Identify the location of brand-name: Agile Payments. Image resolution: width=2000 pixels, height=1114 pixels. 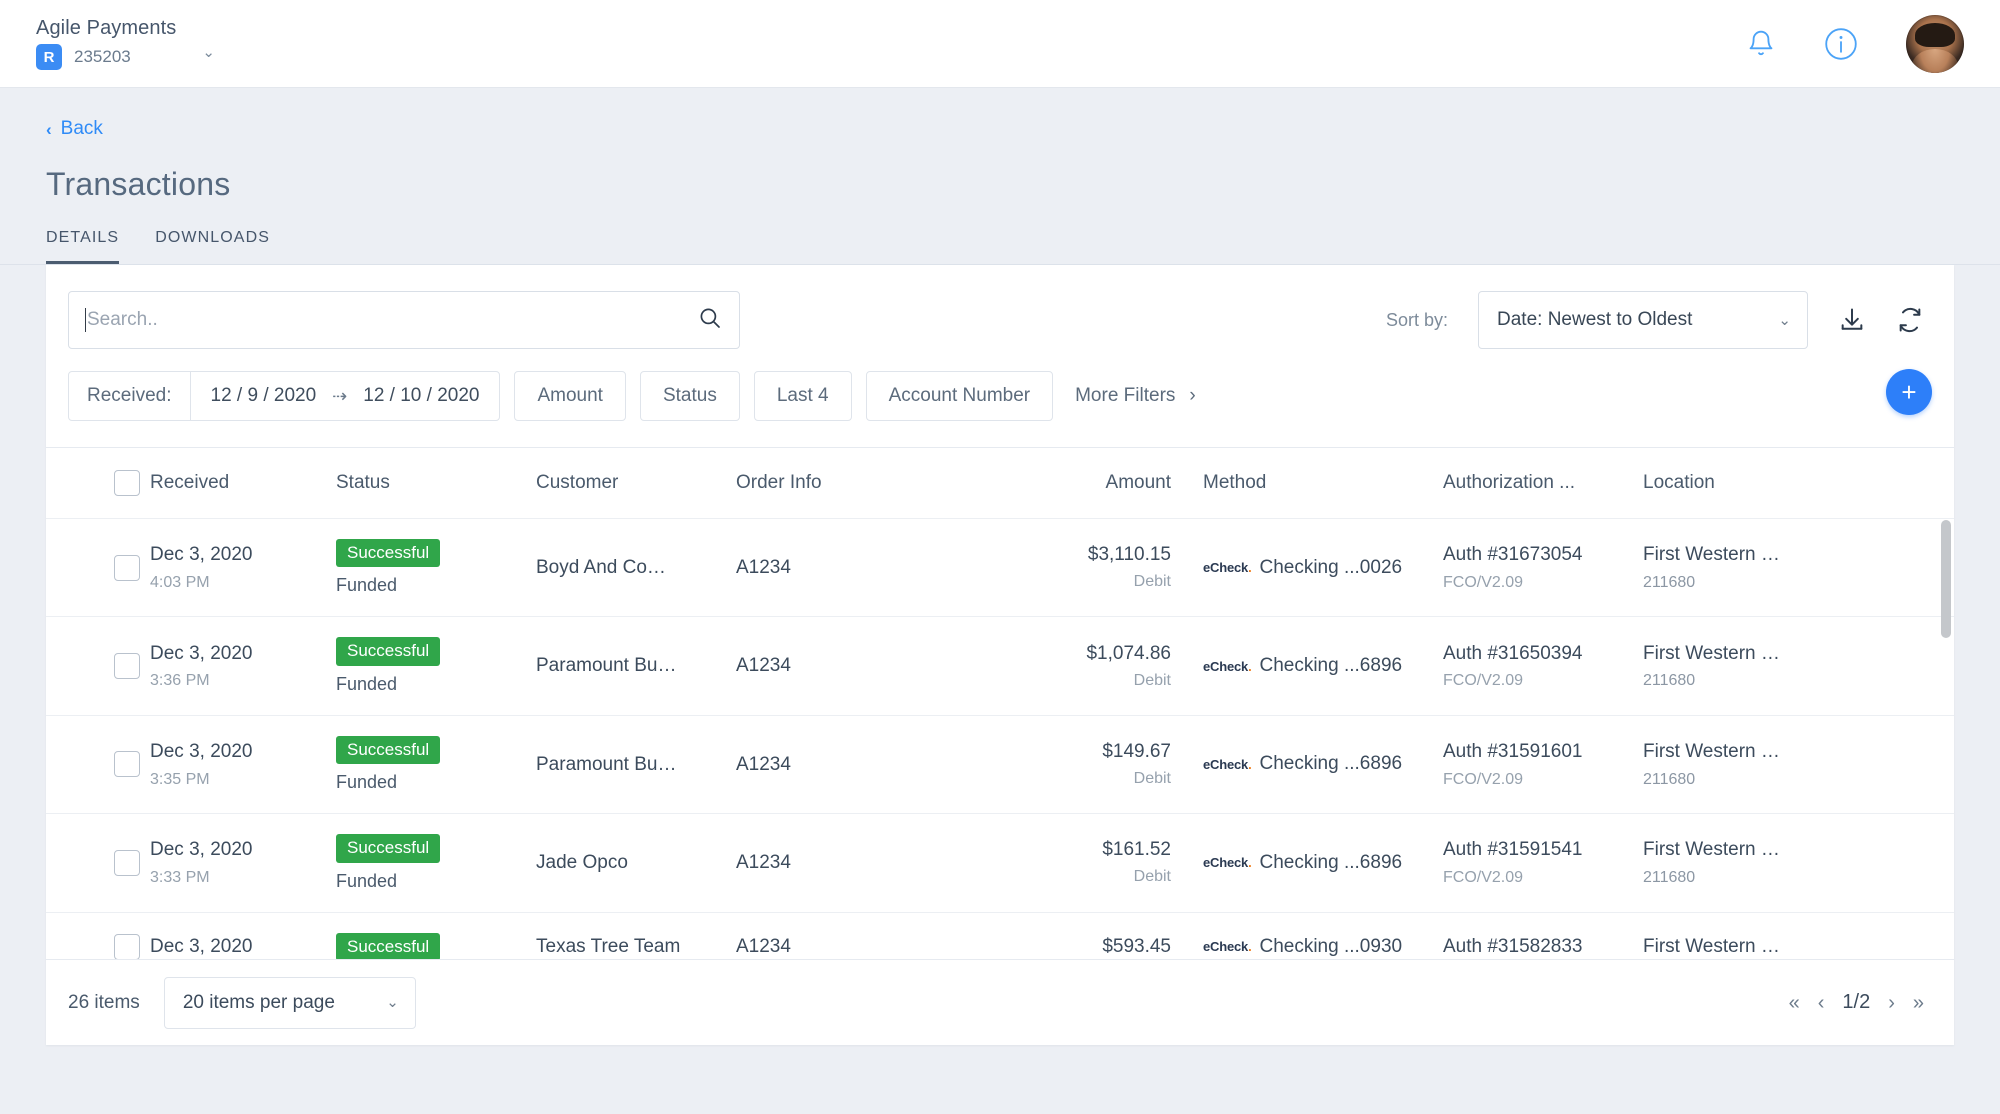
(106, 28).